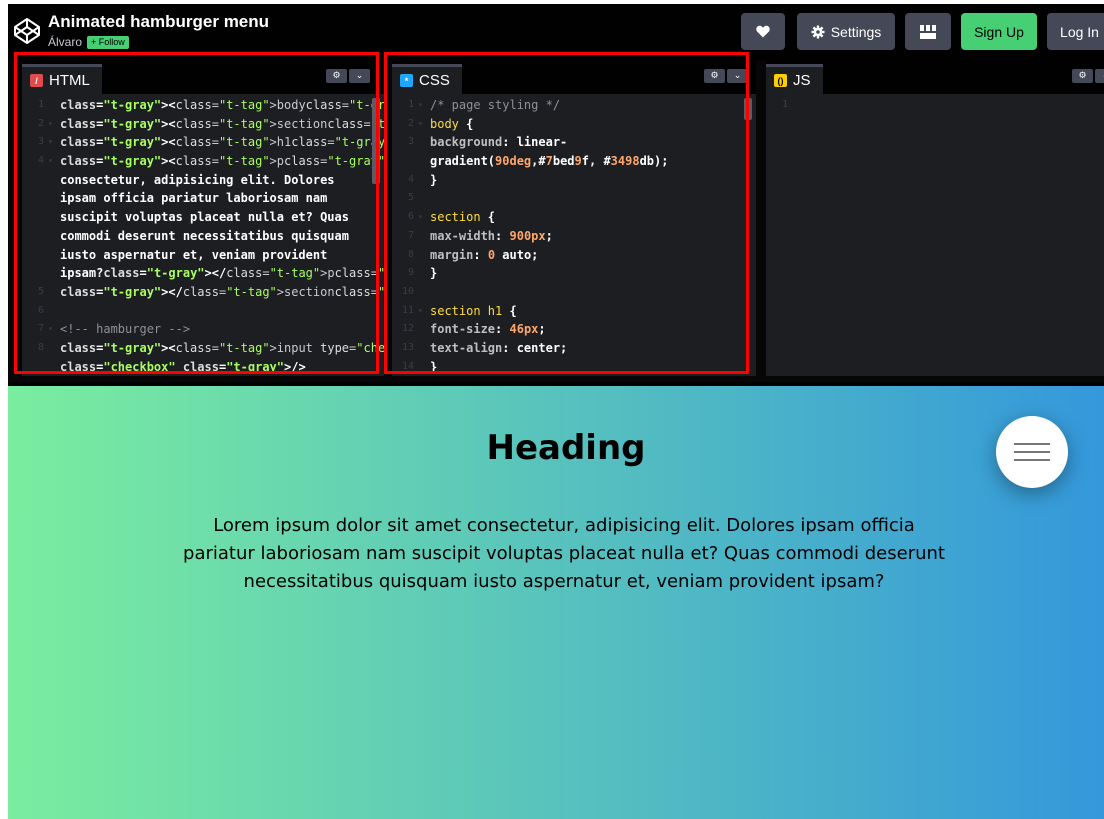 This screenshot has height=819, width=1104. Describe the element at coordinates (422, 179) in the screenshot. I see `code-line: 4}` at that location.